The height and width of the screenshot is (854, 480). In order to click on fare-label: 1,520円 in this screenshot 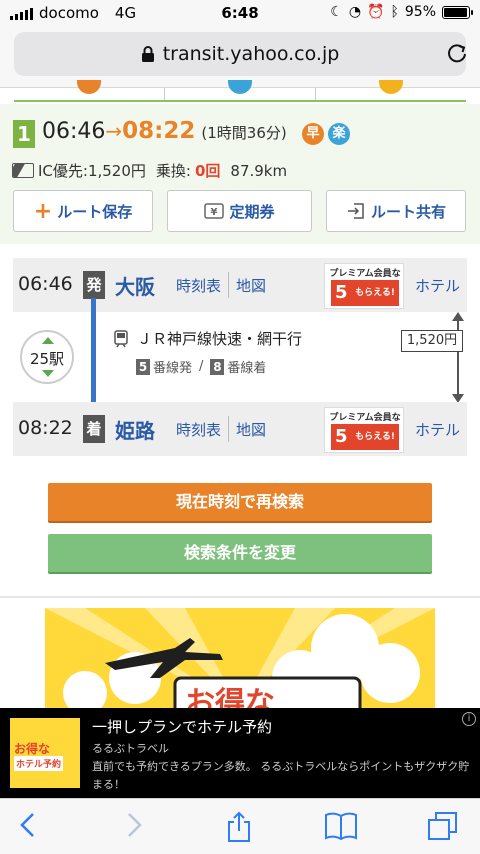, I will do `click(432, 341)`.